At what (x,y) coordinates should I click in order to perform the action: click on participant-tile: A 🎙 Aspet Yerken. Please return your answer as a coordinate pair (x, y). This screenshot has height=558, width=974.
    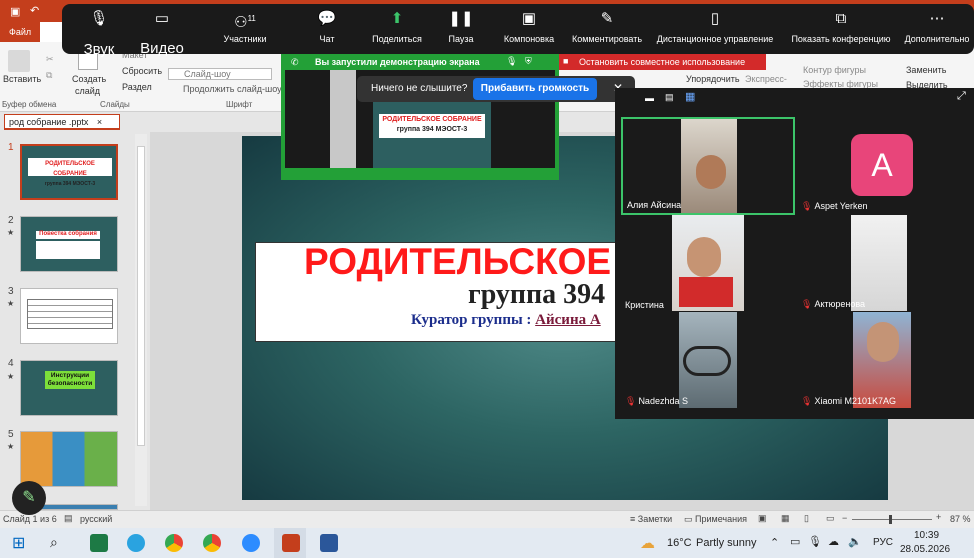
    Looking at the image, I should click on (884, 166).